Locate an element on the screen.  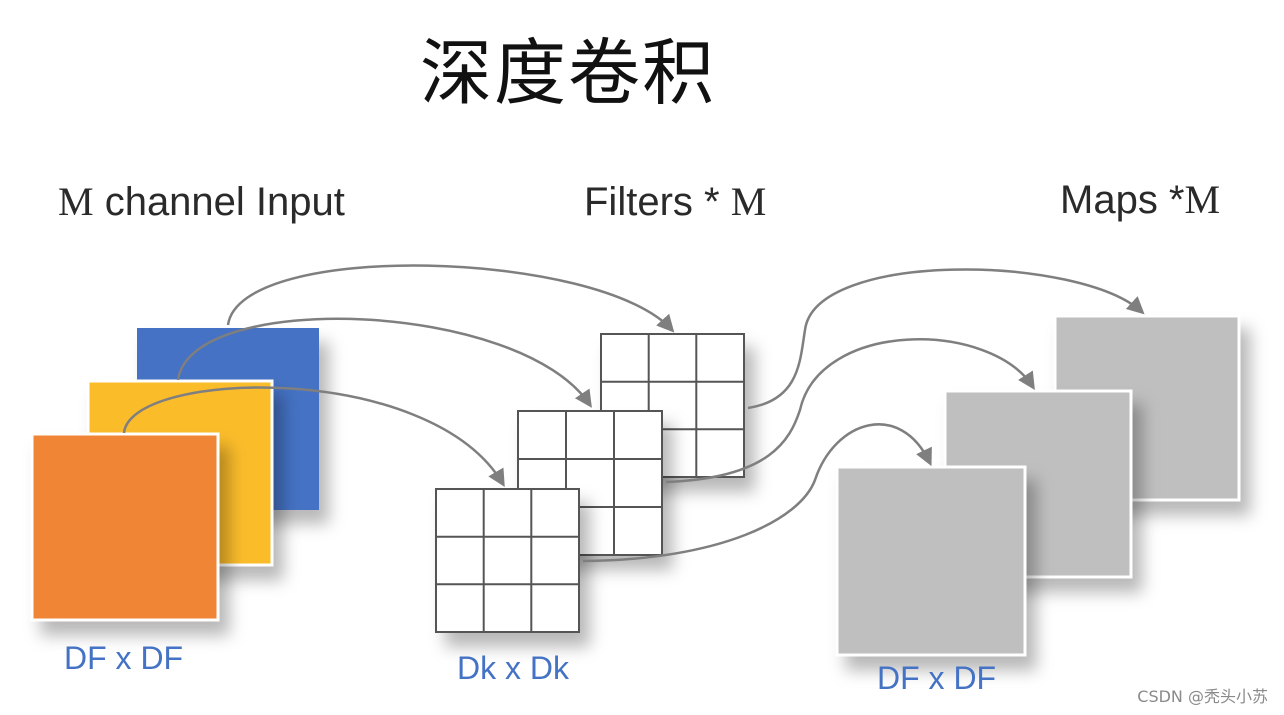
output-map-front is located at coordinates (931, 561).